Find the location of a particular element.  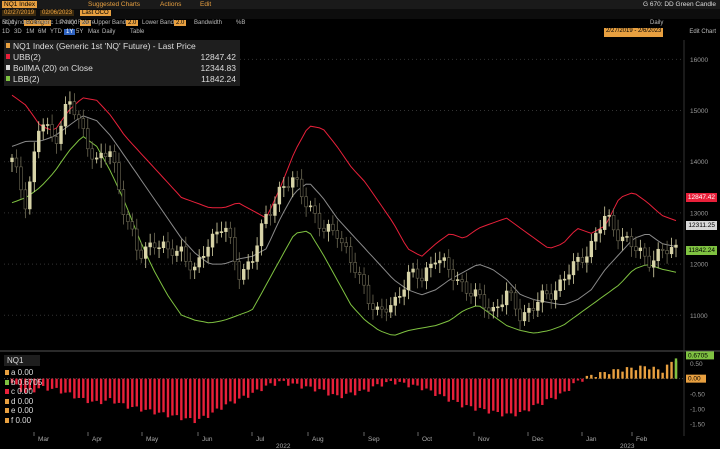

legend-upper-value: 12847.42 is located at coordinates (218, 57).